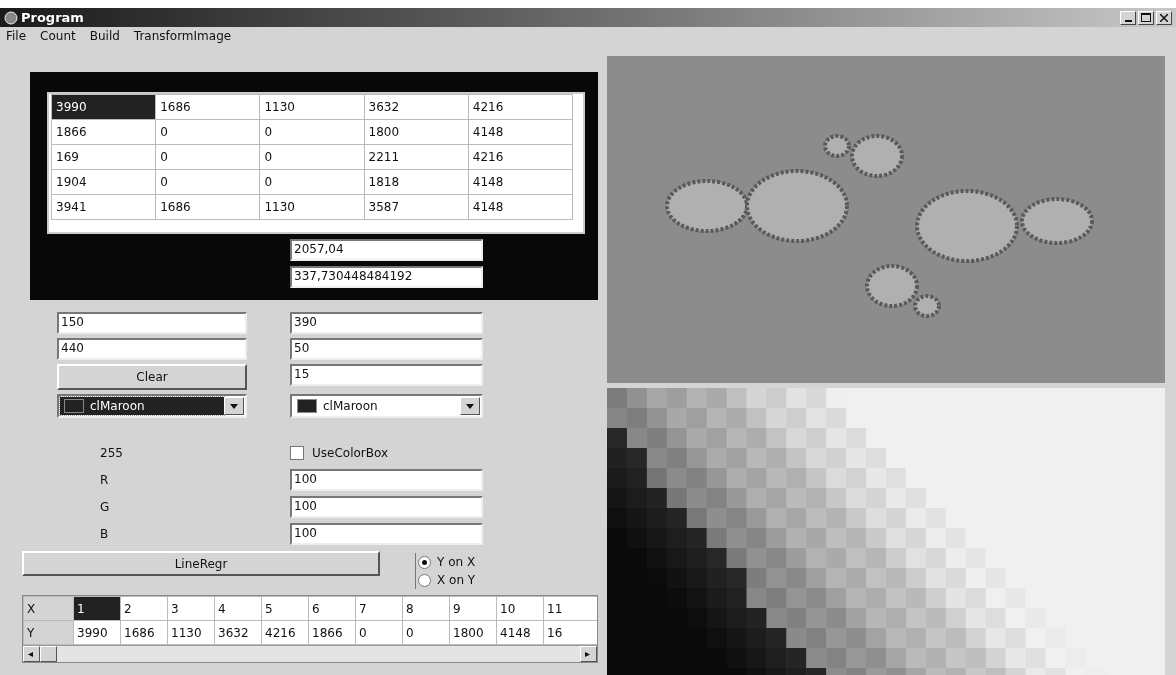 The height and width of the screenshot is (675, 1176). Describe the element at coordinates (416, 107) in the screenshot. I see `grid-cell: 3632` at that location.